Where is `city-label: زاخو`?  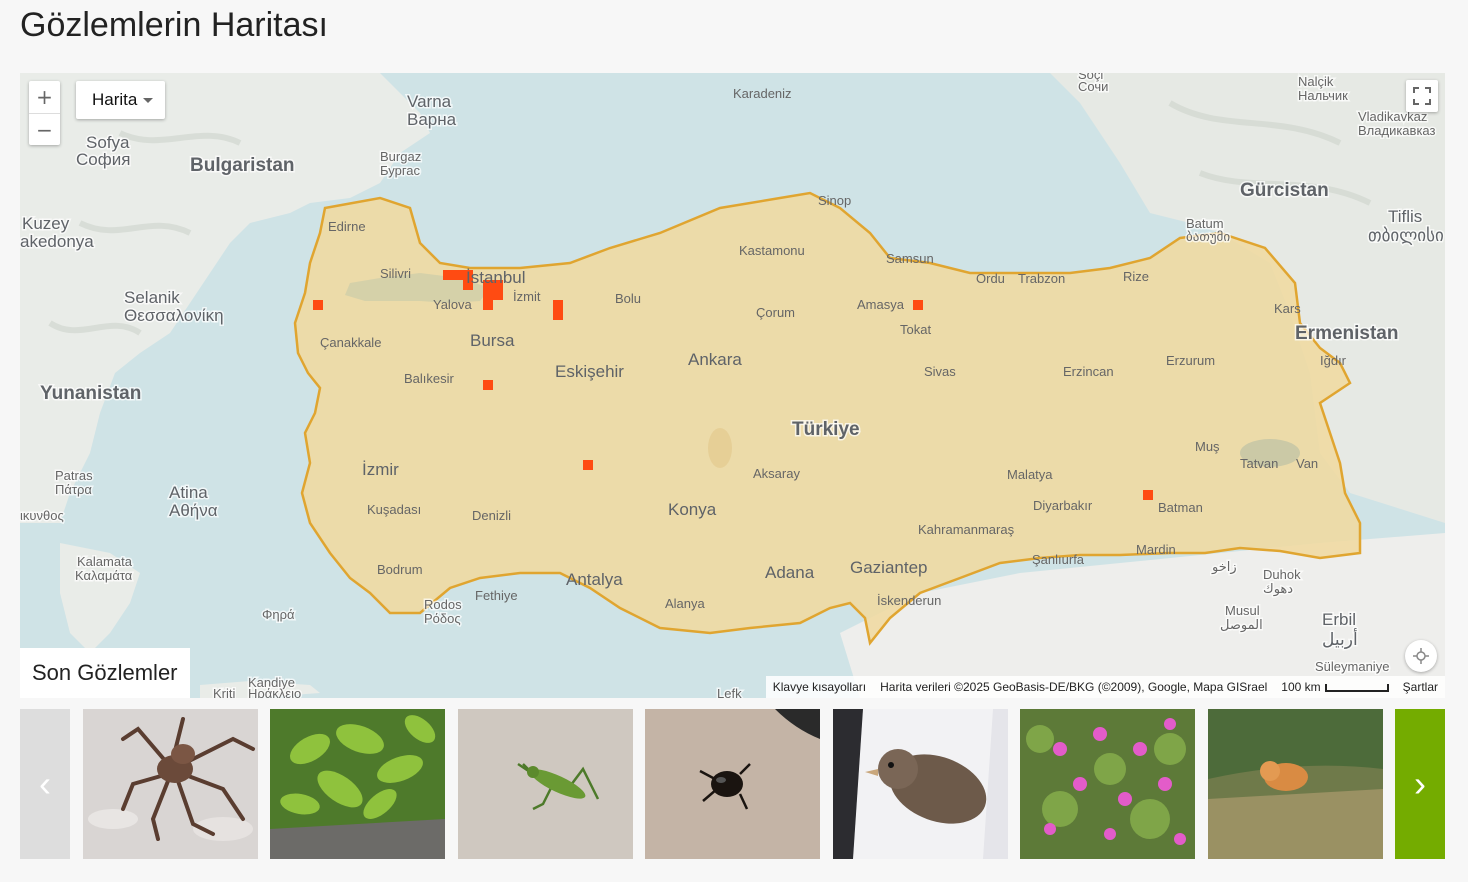
city-label: زاخو is located at coordinates (1224, 567).